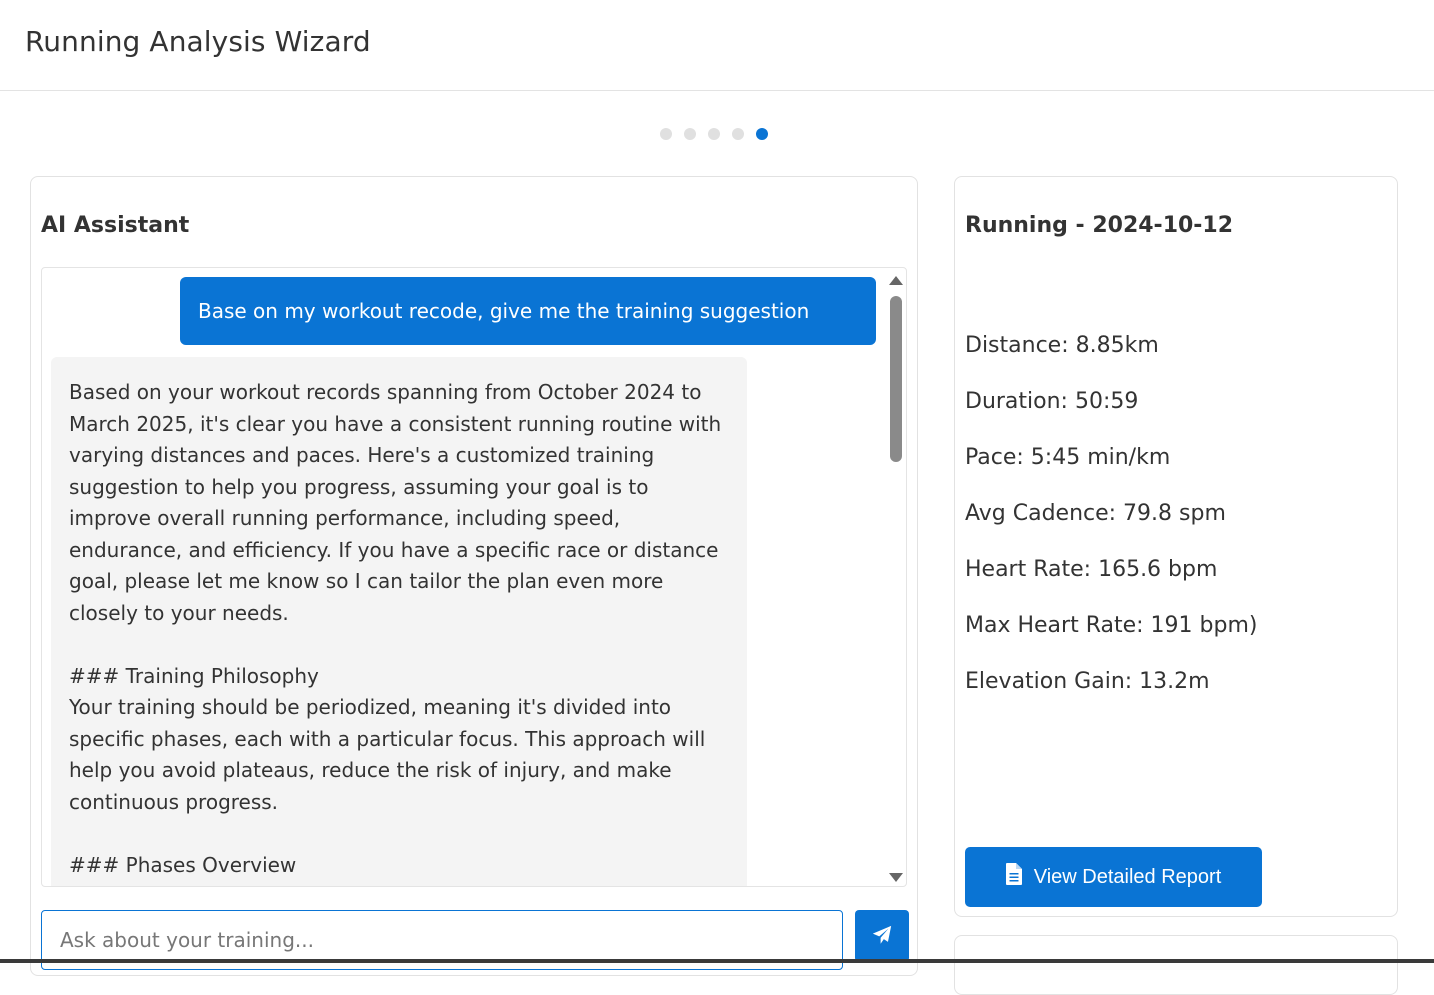 The width and height of the screenshot is (1434, 995). What do you see at coordinates (896, 280) in the screenshot?
I see `scroll-up-arrow-icon` at bounding box center [896, 280].